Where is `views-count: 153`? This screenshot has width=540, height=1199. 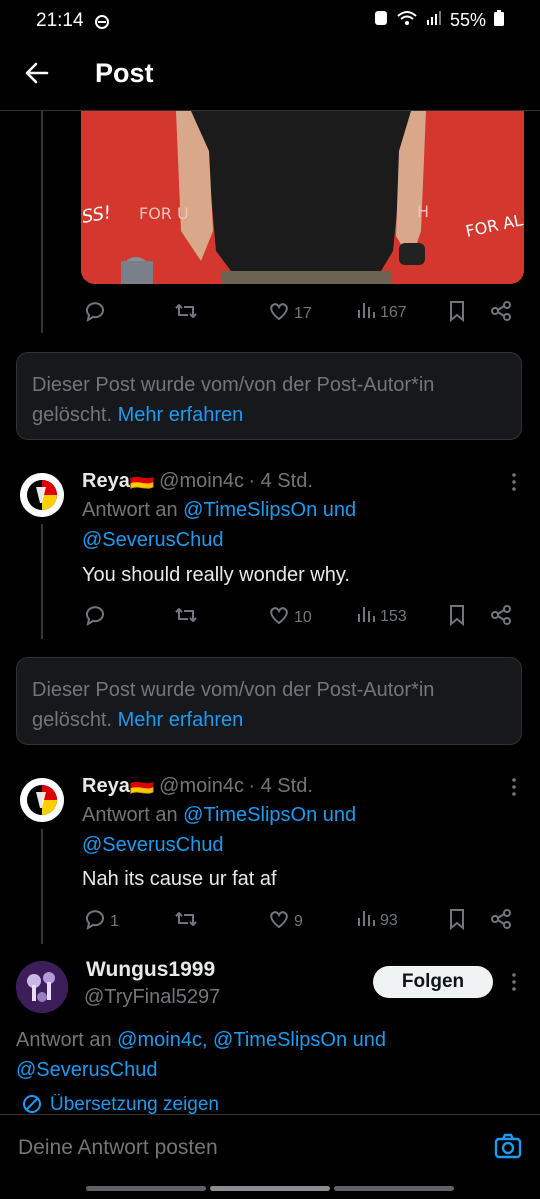
views-count: 153 is located at coordinates (393, 616).